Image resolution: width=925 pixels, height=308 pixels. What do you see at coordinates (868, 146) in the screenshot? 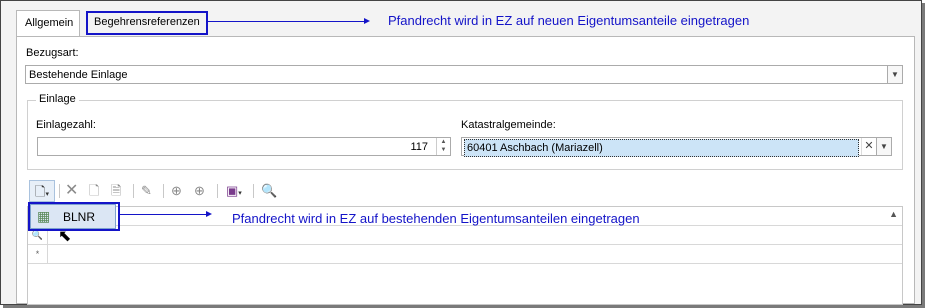
I see `clear-icon: ✕` at bounding box center [868, 146].